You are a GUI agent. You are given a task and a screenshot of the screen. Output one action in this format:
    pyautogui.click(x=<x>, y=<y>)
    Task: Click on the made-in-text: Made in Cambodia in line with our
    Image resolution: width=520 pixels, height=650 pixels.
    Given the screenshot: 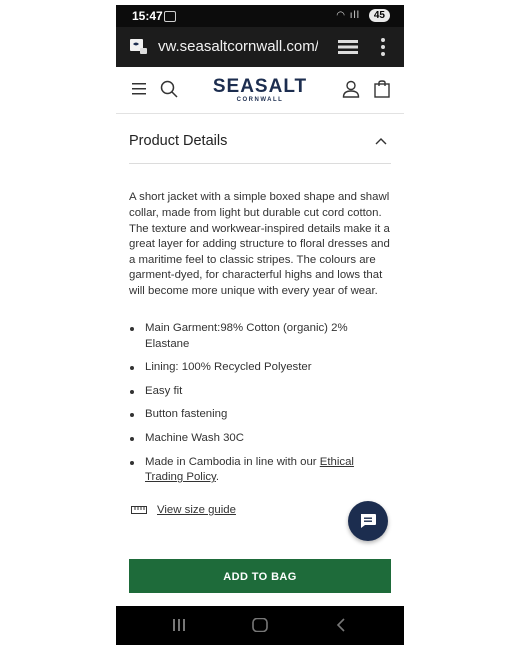 What is the action you would take?
    pyautogui.click(x=232, y=461)
    